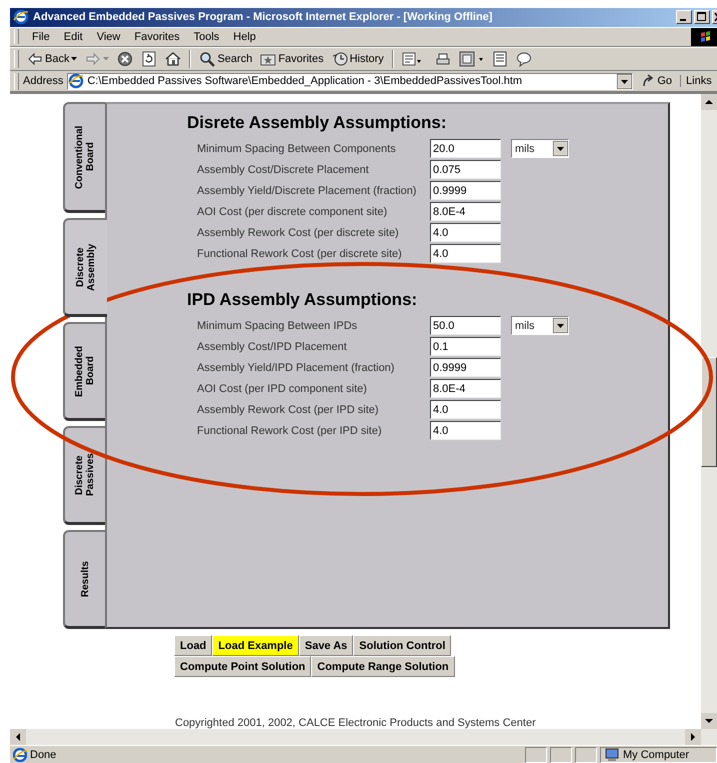  I want to click on copyright-text: Copyrighted 2001, 2002, CALCE Electronic Products and Systems Center, so click(356, 723).